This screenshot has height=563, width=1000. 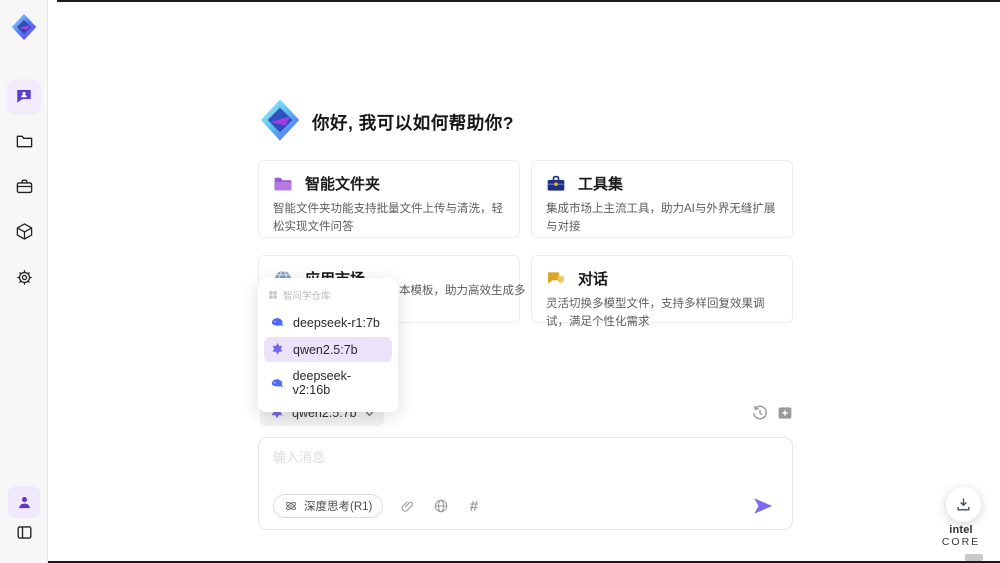 I want to click on attach-file-button, so click(x=407, y=506).